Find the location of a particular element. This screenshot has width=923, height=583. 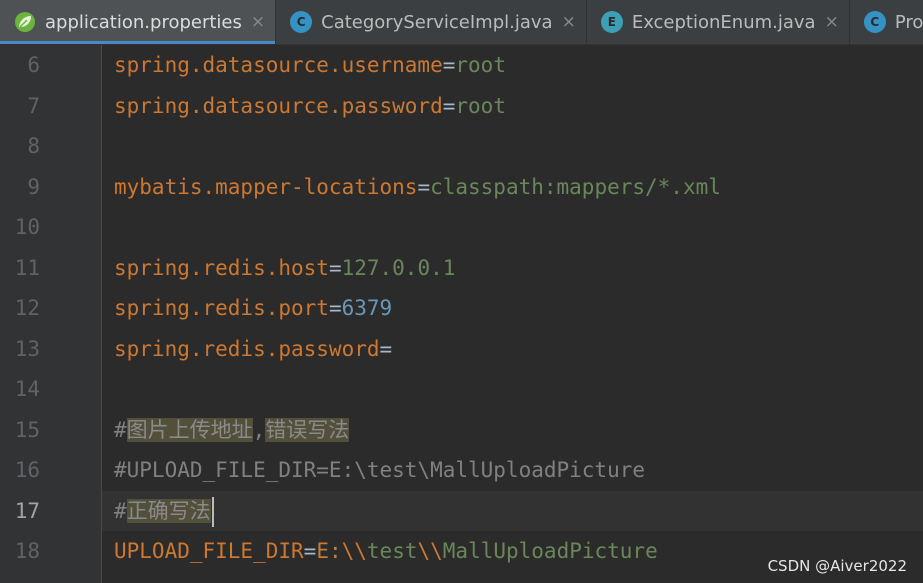

line-number: 16 is located at coordinates (27, 470).